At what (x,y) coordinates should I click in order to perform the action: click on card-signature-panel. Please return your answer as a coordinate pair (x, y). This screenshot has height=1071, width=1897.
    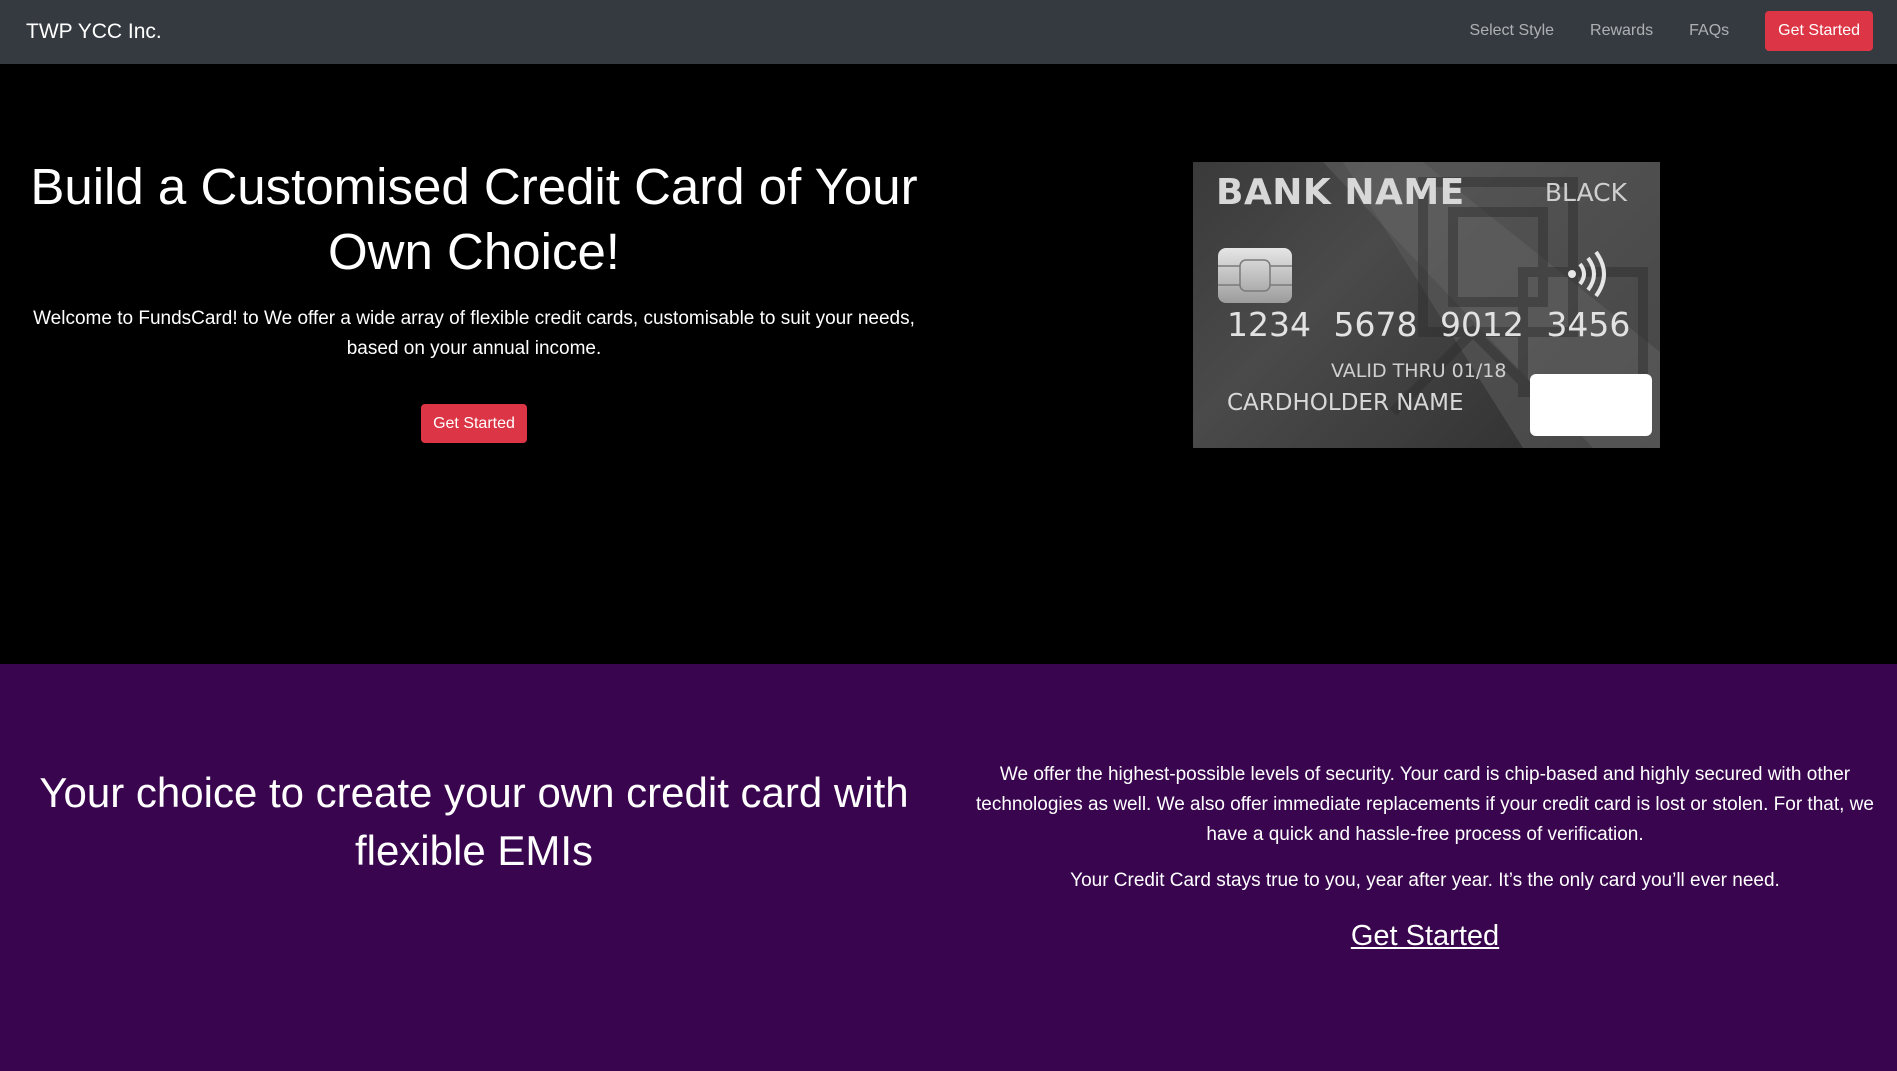
    Looking at the image, I should click on (1591, 405).